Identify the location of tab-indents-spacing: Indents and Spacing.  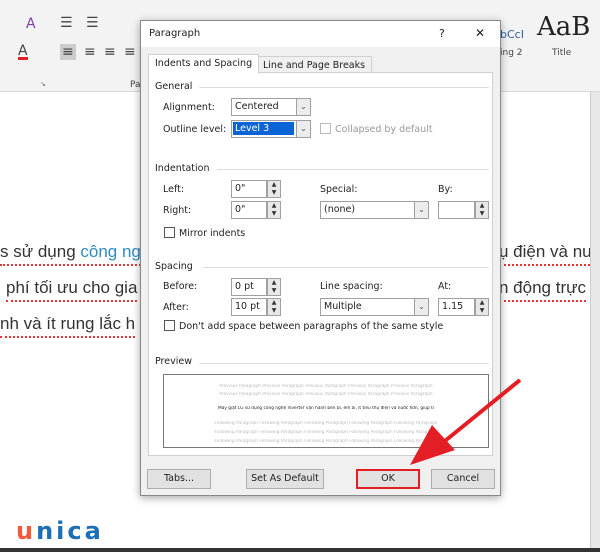
(204, 64).